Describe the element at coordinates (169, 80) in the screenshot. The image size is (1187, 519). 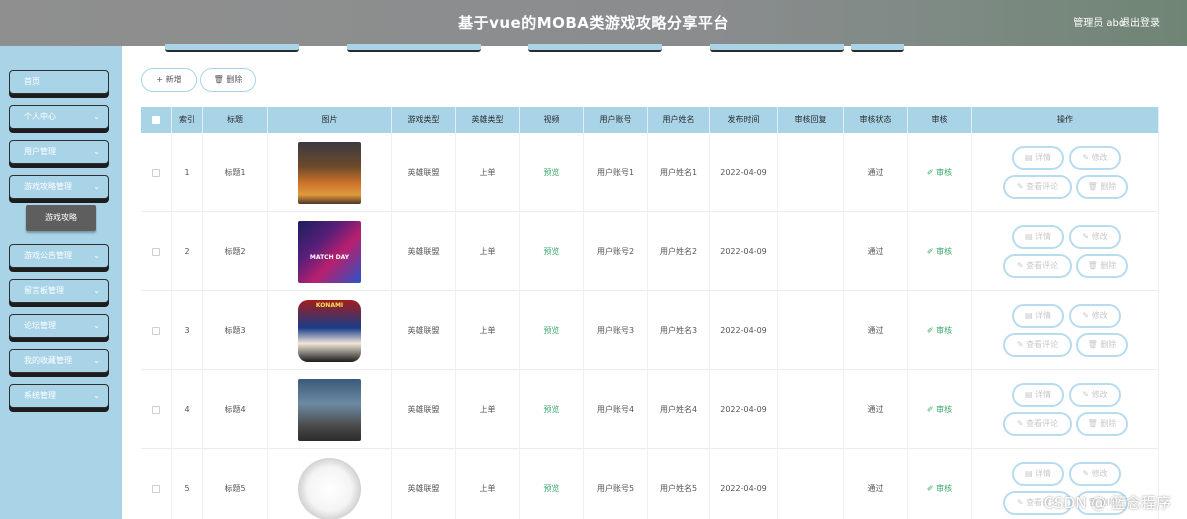
I see `add-button: + 新增` at that location.